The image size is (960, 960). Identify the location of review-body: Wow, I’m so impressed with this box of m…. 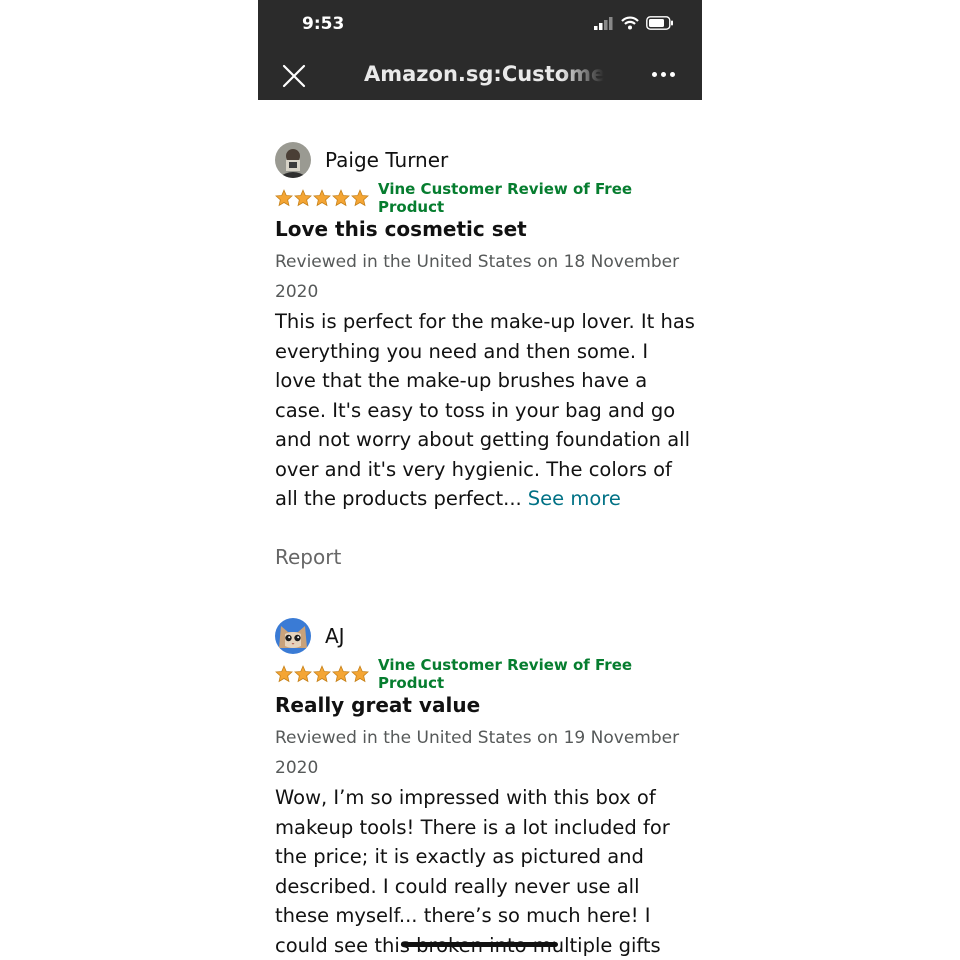
(472, 871).